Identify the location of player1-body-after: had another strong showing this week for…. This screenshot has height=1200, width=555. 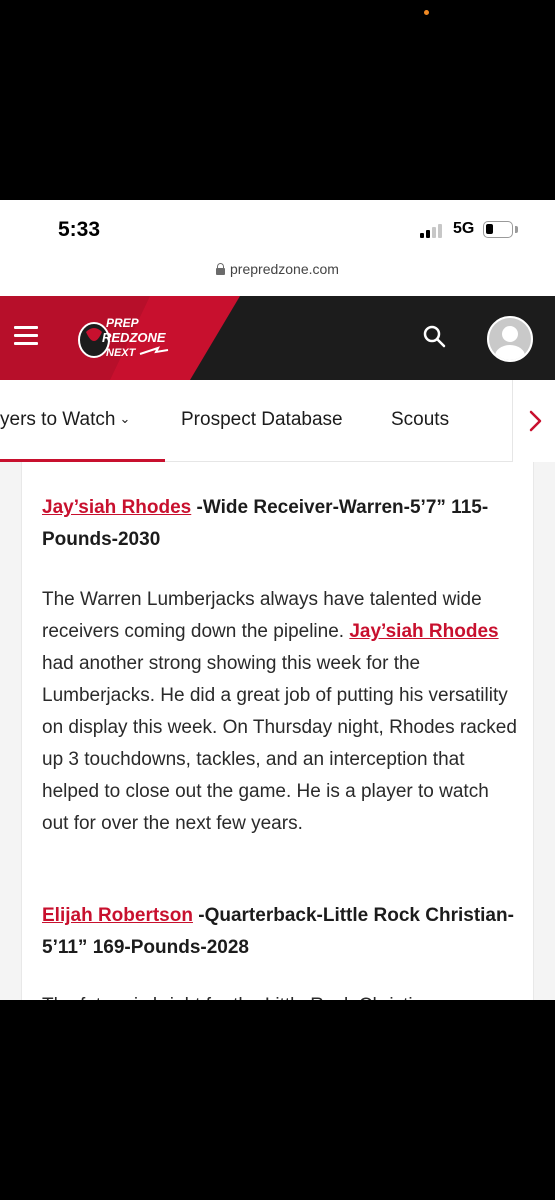
(279, 743).